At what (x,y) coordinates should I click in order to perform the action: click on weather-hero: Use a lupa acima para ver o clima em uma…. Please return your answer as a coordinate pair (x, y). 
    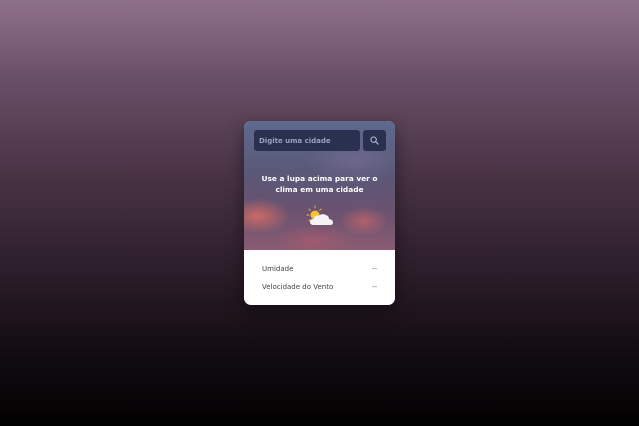
    Looking at the image, I should click on (319, 185).